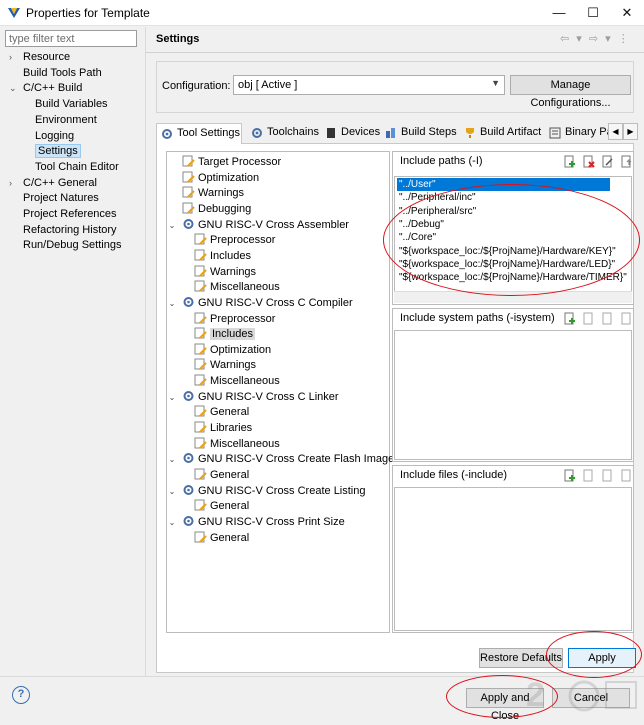  Describe the element at coordinates (437, 197) in the screenshot. I see `list-item: "../Peripheral/inc"` at that location.